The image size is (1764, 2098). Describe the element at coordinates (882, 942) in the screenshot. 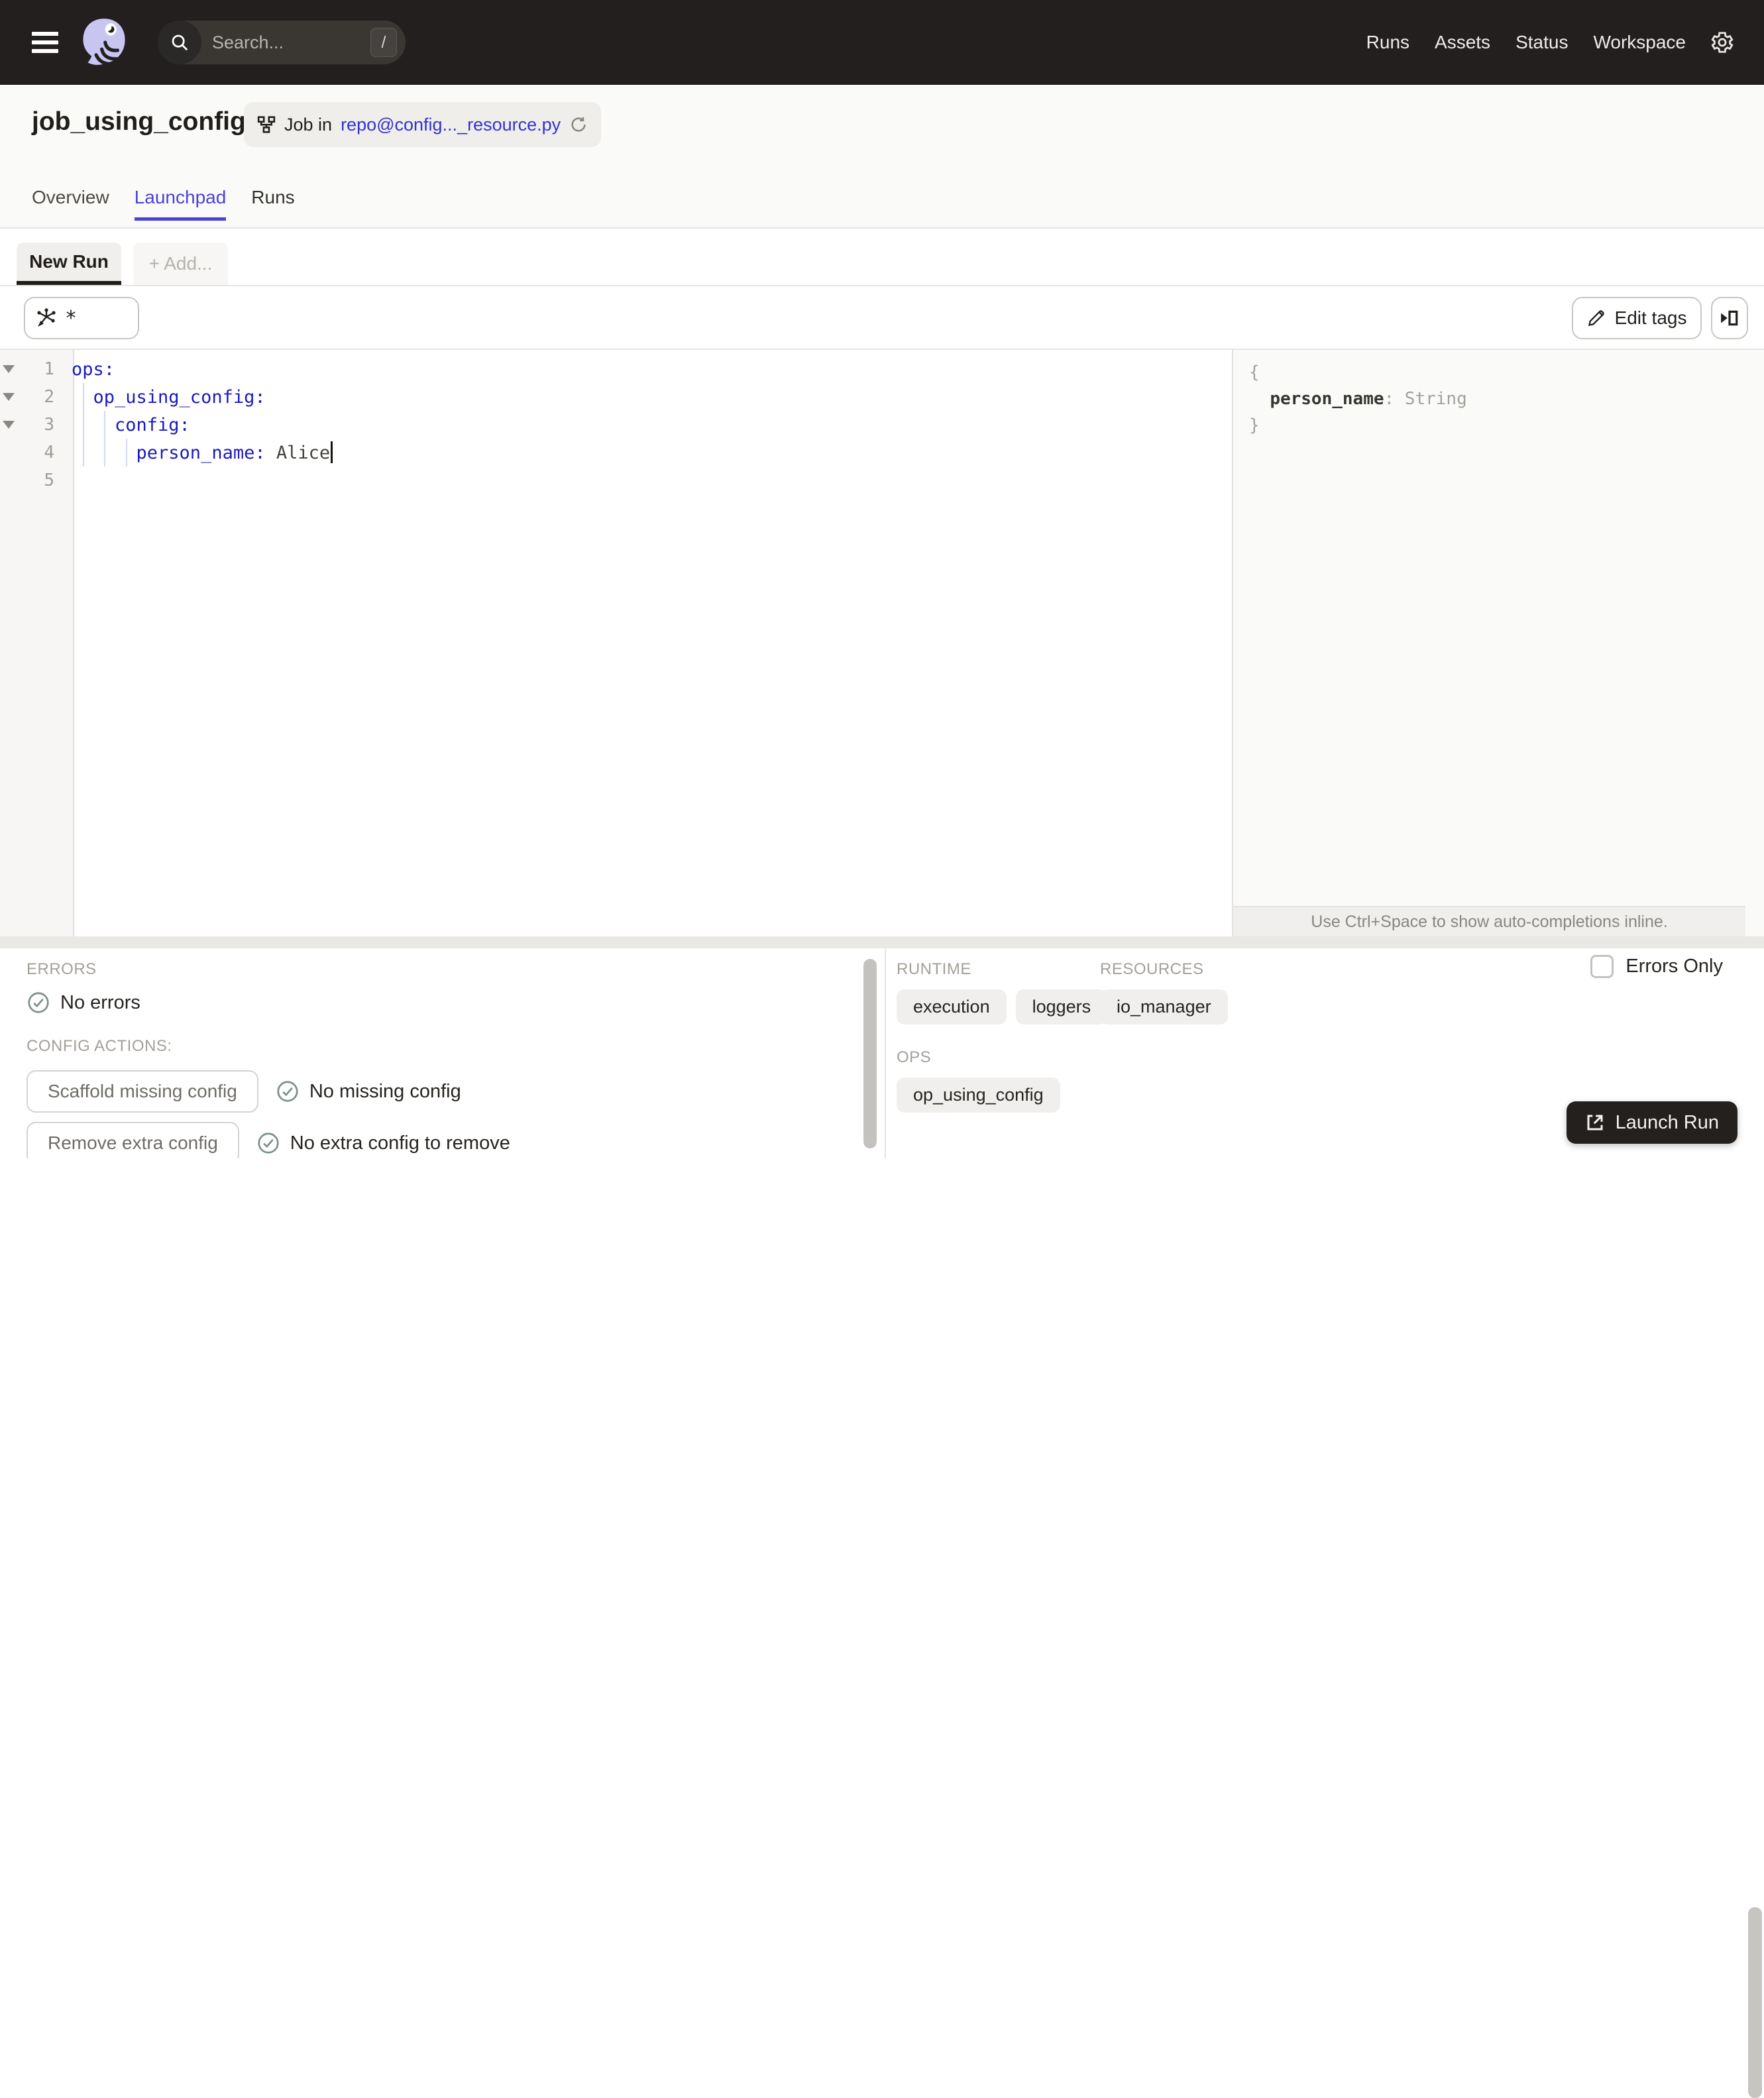

I see `horizontal-splitter` at that location.